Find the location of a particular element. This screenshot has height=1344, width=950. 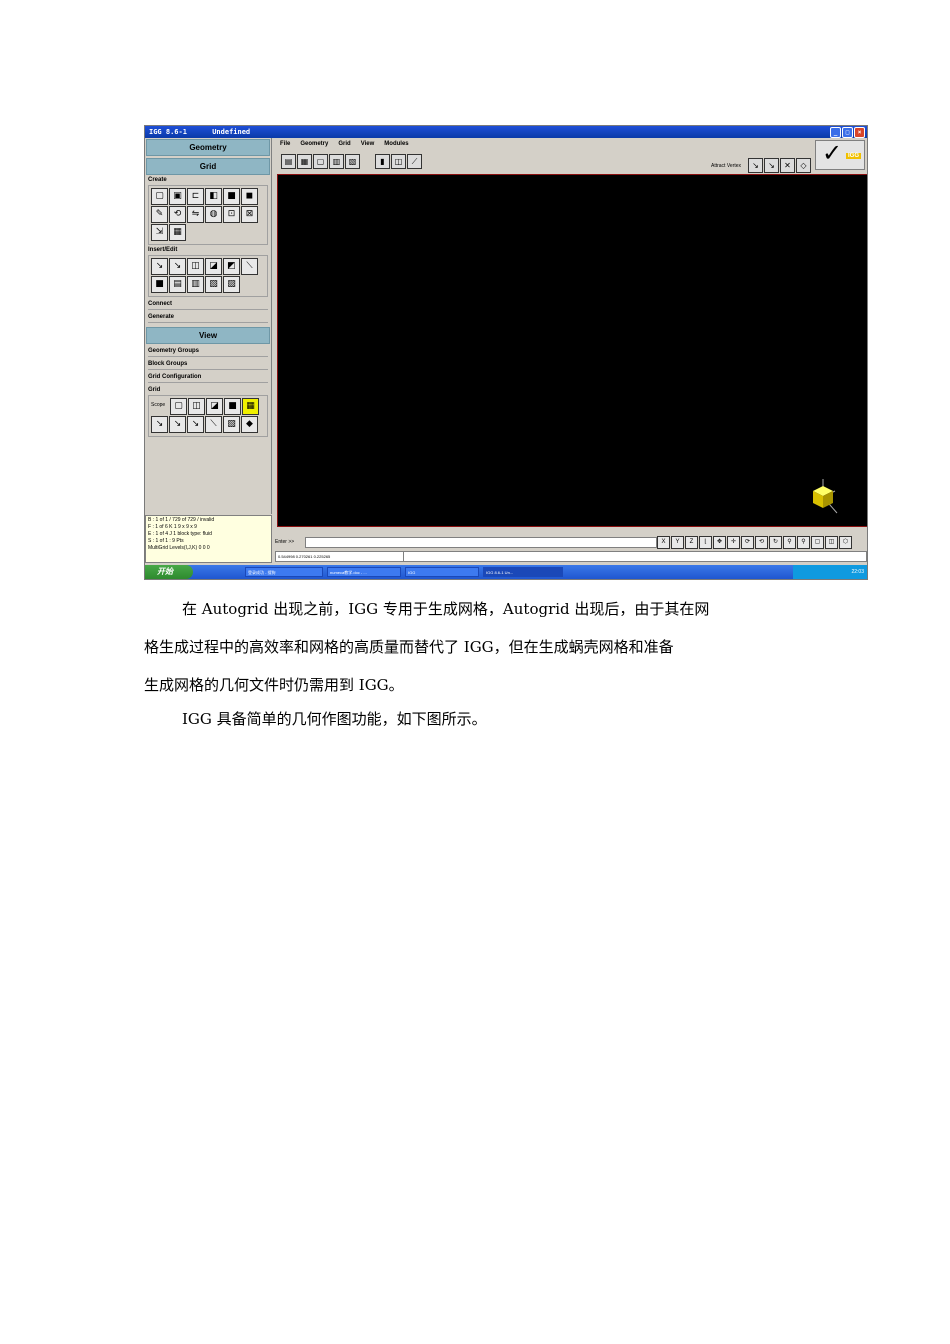

start-button: 开始 is located at coordinates (169, 572).